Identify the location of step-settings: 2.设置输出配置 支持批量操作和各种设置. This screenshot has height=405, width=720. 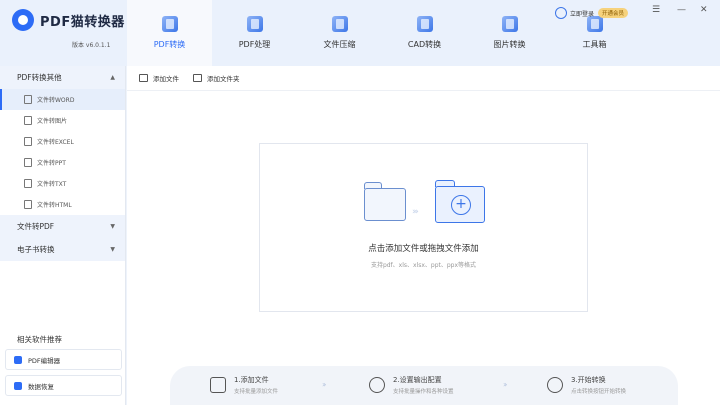
(411, 385).